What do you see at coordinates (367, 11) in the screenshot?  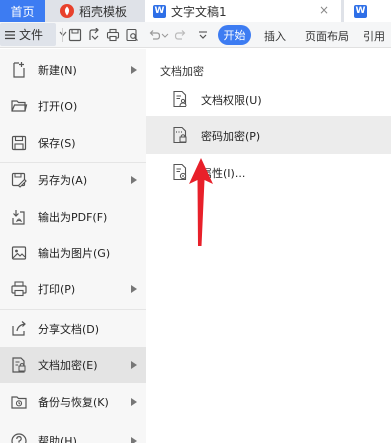 I see `tab-document-2: W` at bounding box center [367, 11].